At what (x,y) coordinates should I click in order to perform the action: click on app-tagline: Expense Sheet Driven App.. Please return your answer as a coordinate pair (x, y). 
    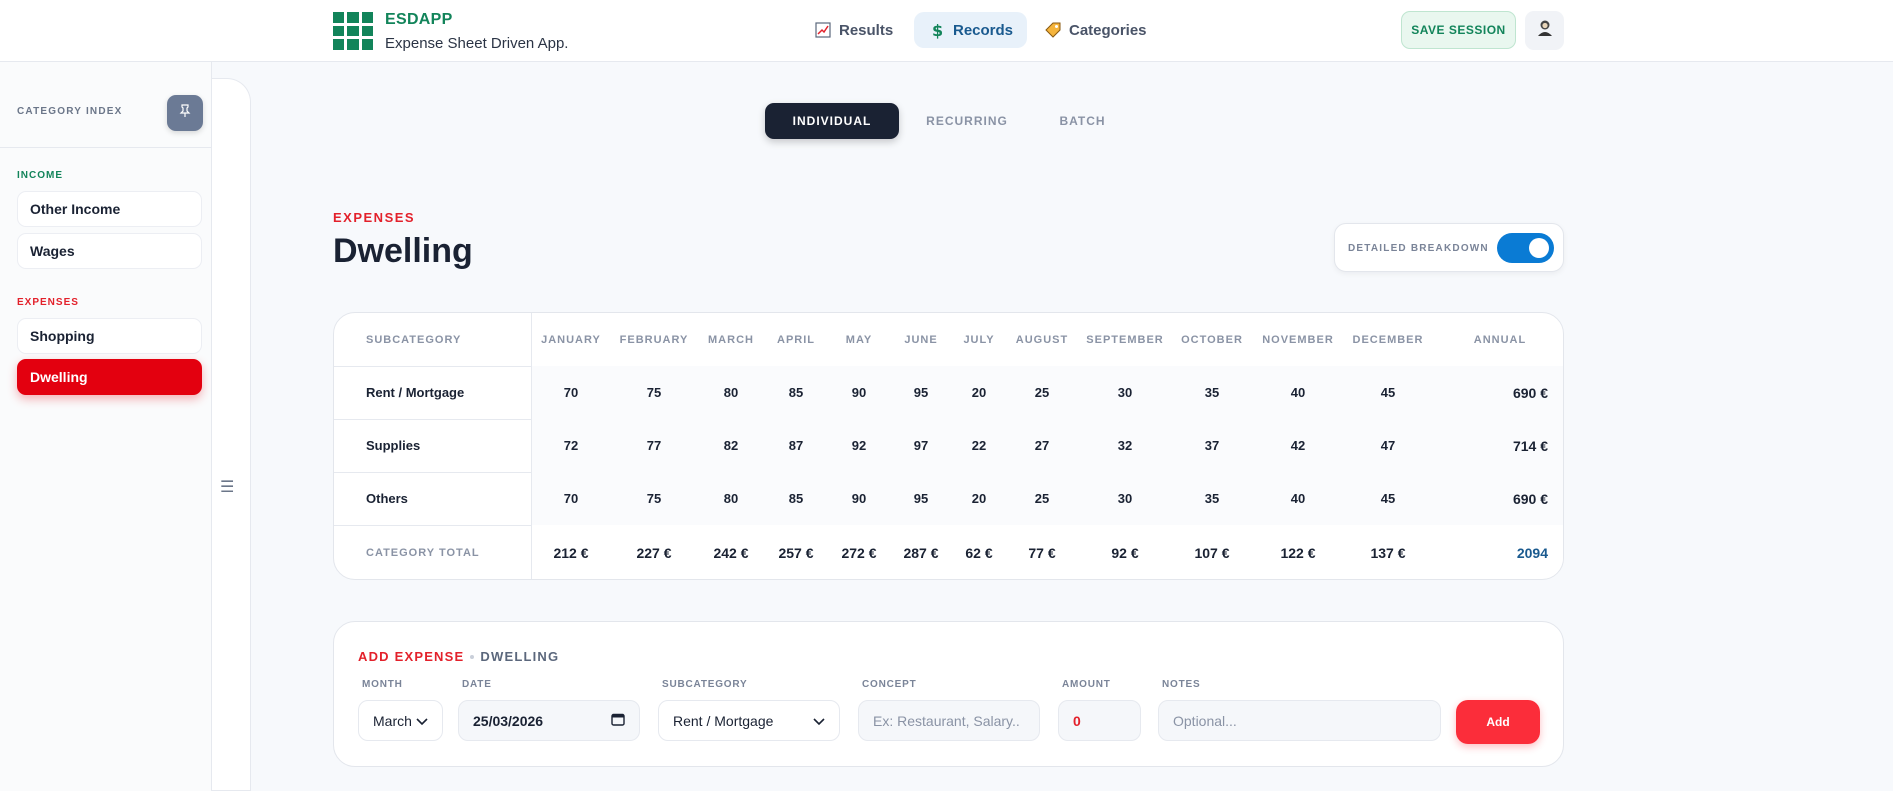
    Looking at the image, I should click on (477, 43).